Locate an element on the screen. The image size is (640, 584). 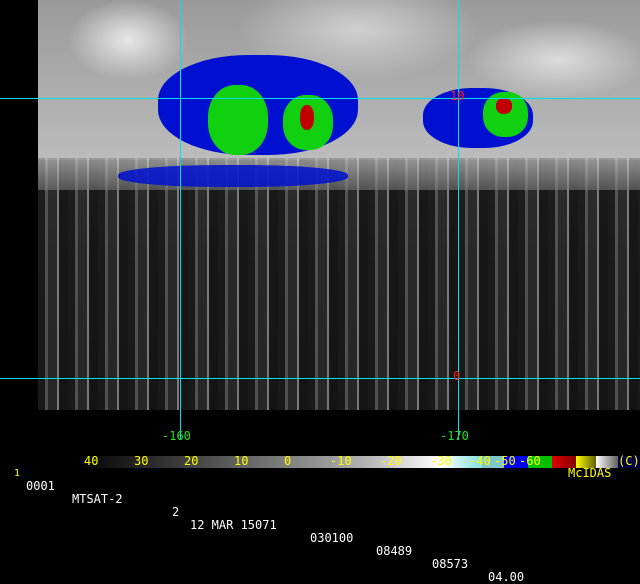
convection-blue is located at coordinates (233, 176).